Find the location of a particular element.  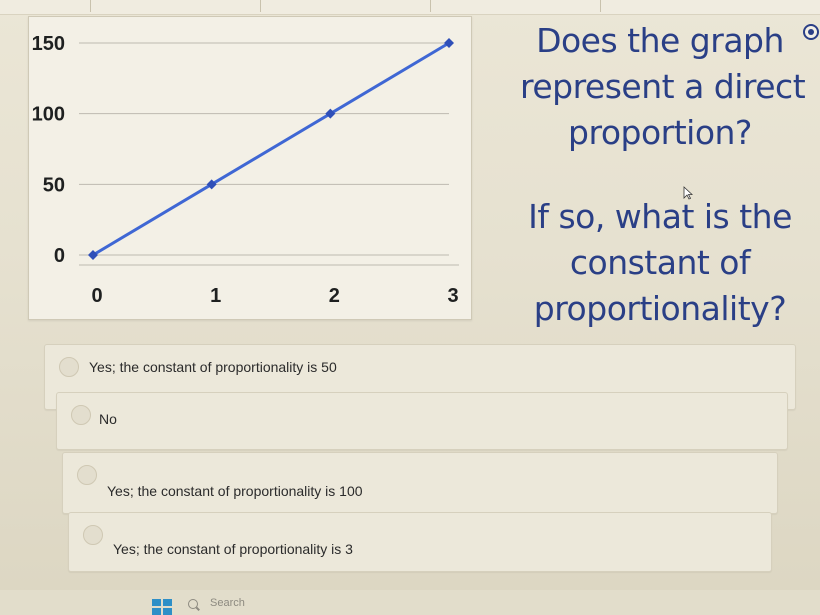

settings-icon is located at coordinates (811, 32).